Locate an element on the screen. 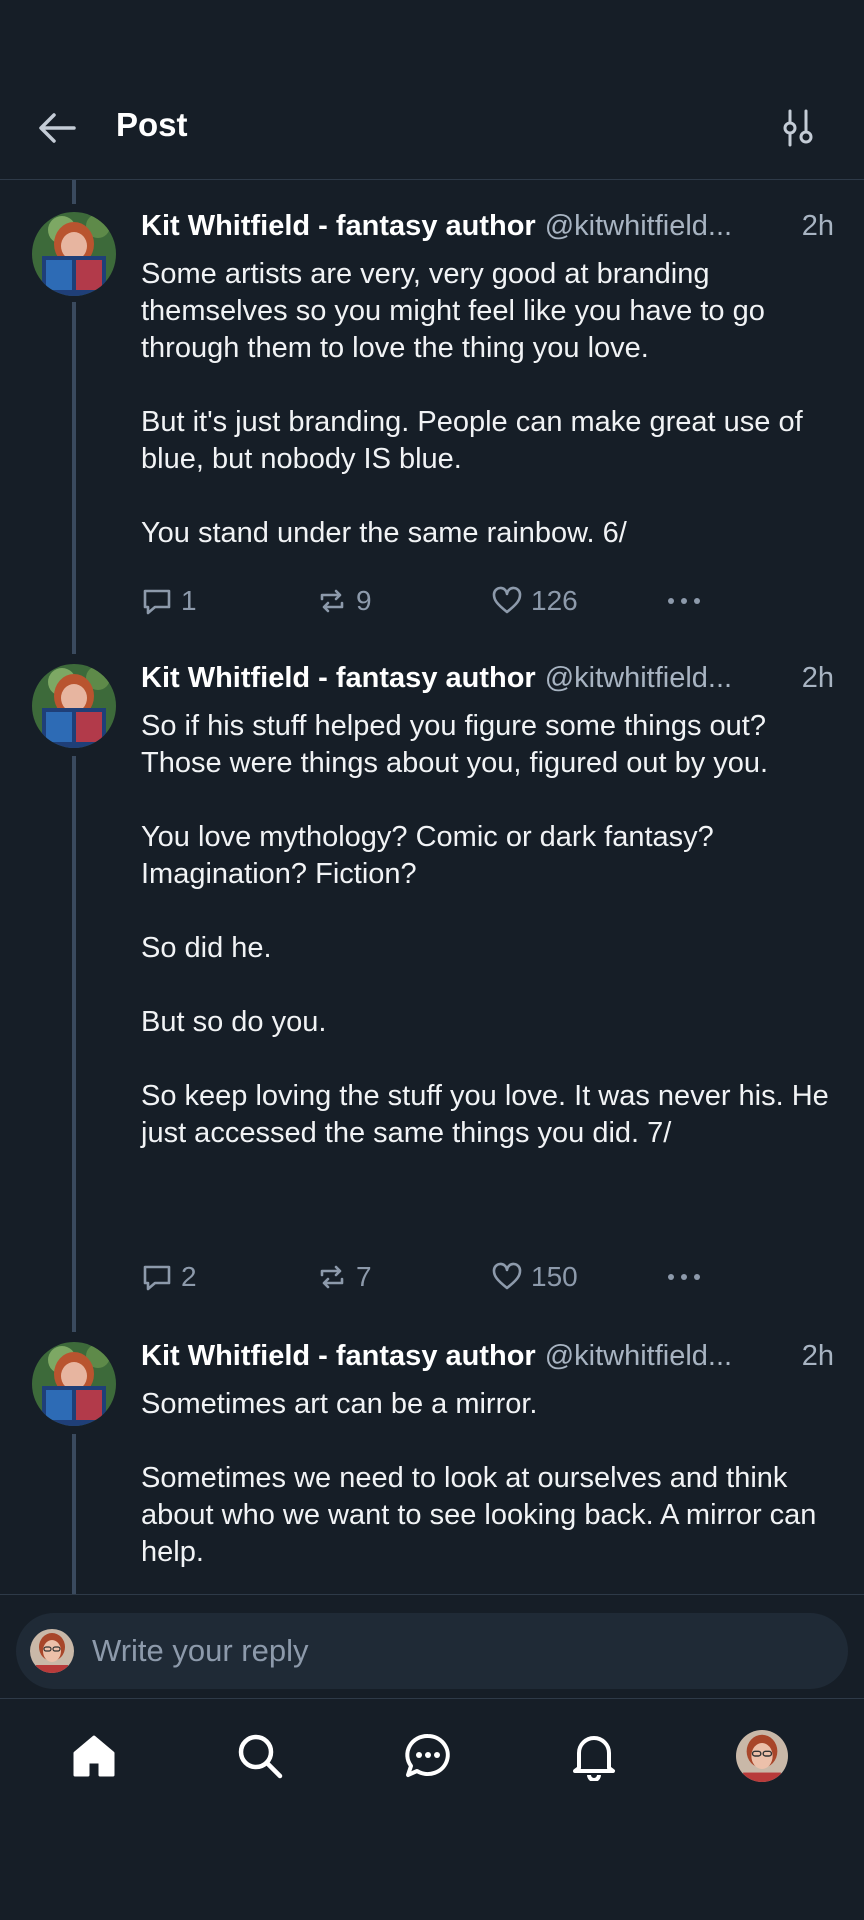  profile-avatar is located at coordinates (762, 1756).